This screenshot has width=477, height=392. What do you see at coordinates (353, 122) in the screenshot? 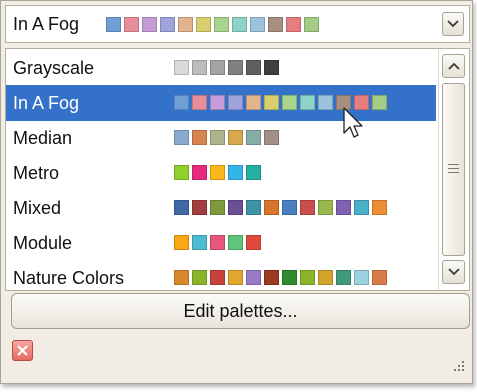
I see `mouse-cursor-icon` at bounding box center [353, 122].